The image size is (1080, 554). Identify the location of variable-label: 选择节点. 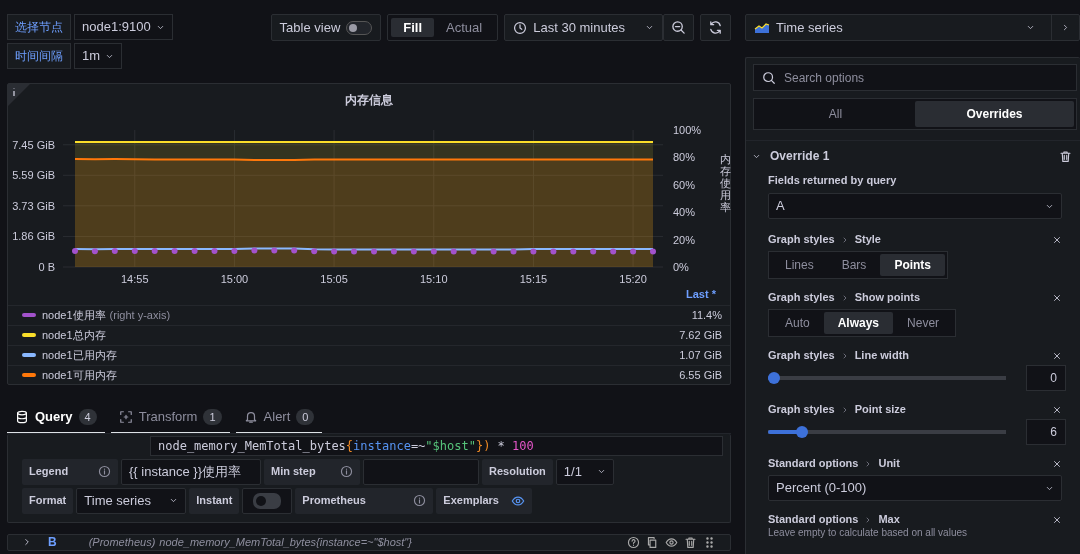
(39, 27).